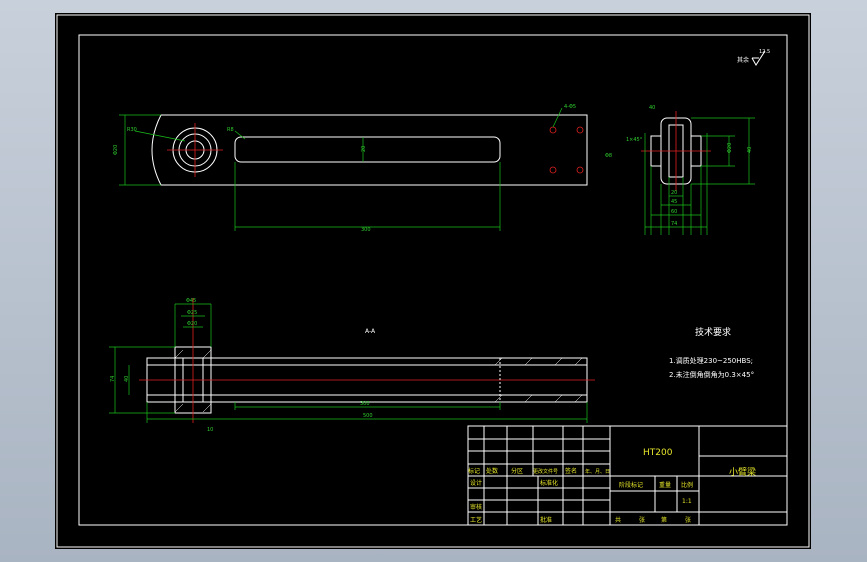 The width and height of the screenshot is (867, 562). What do you see at coordinates (370, 331) in the screenshot?
I see `section-mark: A-A` at bounding box center [370, 331].